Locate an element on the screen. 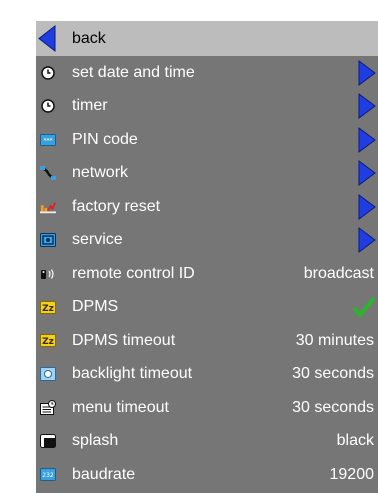 The height and width of the screenshot is (493, 378). menu-item-baudrate: 232 baudrate 19200 is located at coordinates (207, 475).